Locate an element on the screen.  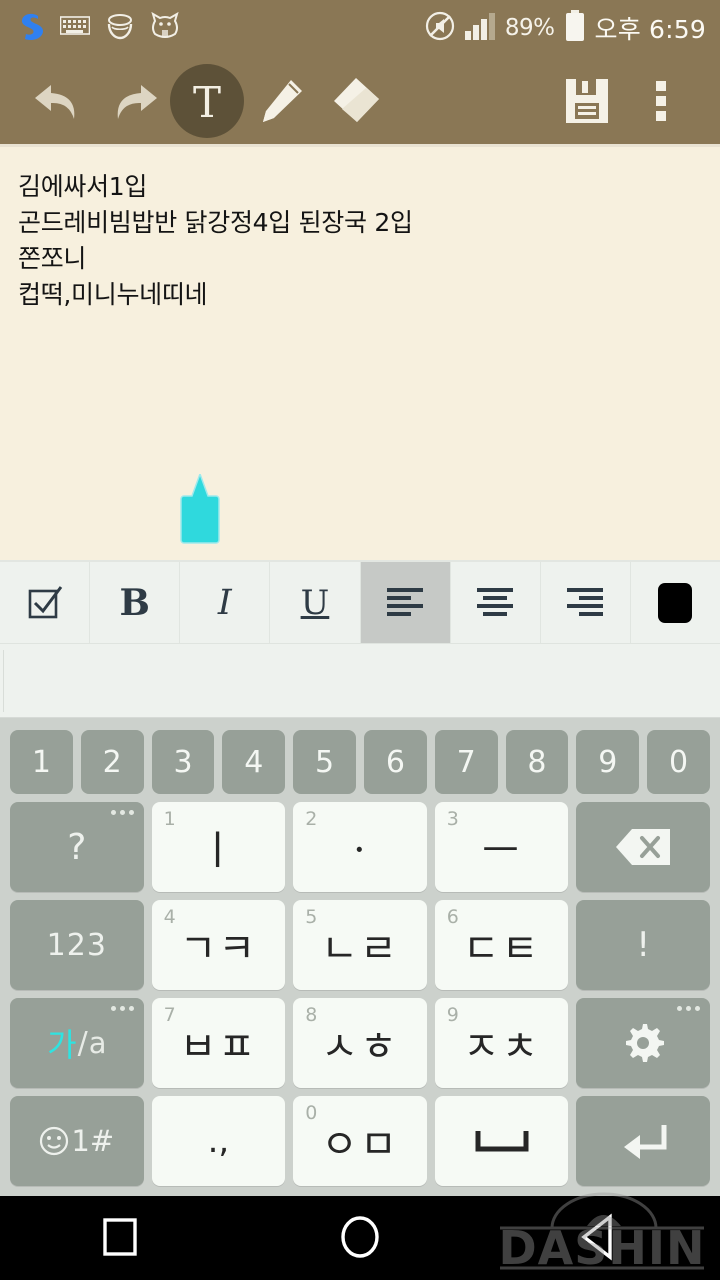
key-giyeok-kieuk: 4 ㄱㅋ is located at coordinates (218, 945).